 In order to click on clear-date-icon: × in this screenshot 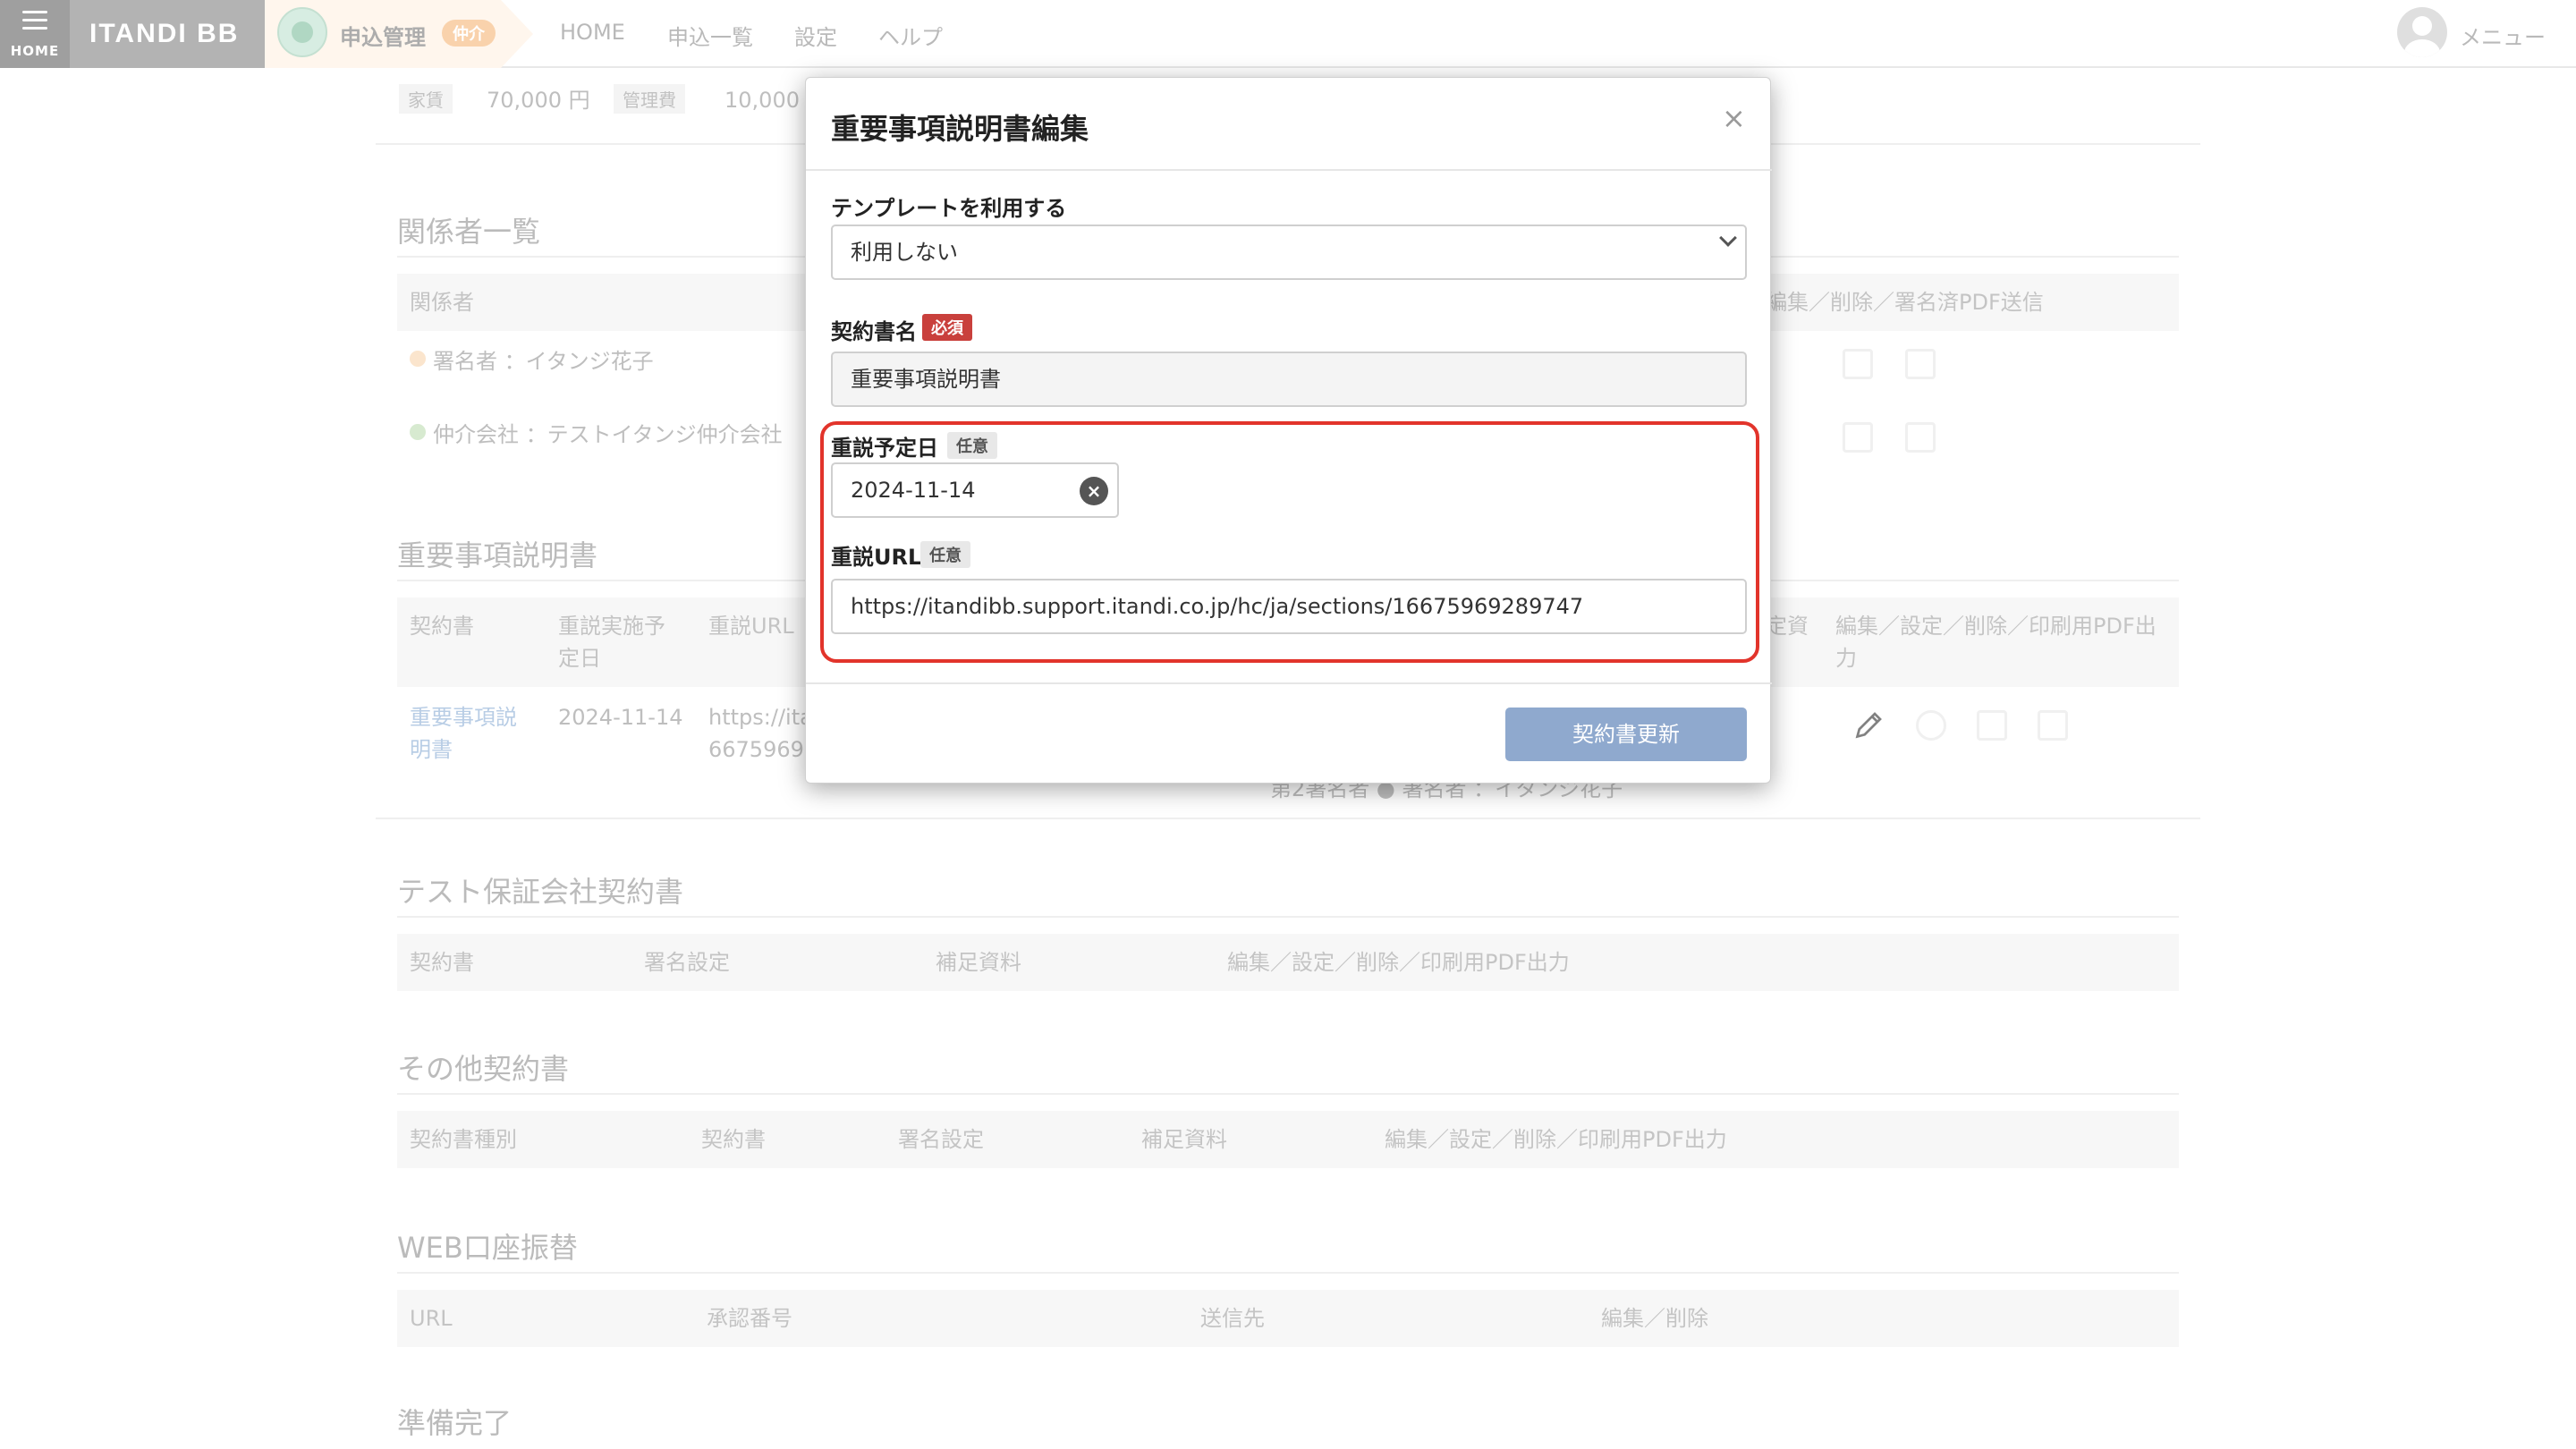, I will do `click(1094, 491)`.